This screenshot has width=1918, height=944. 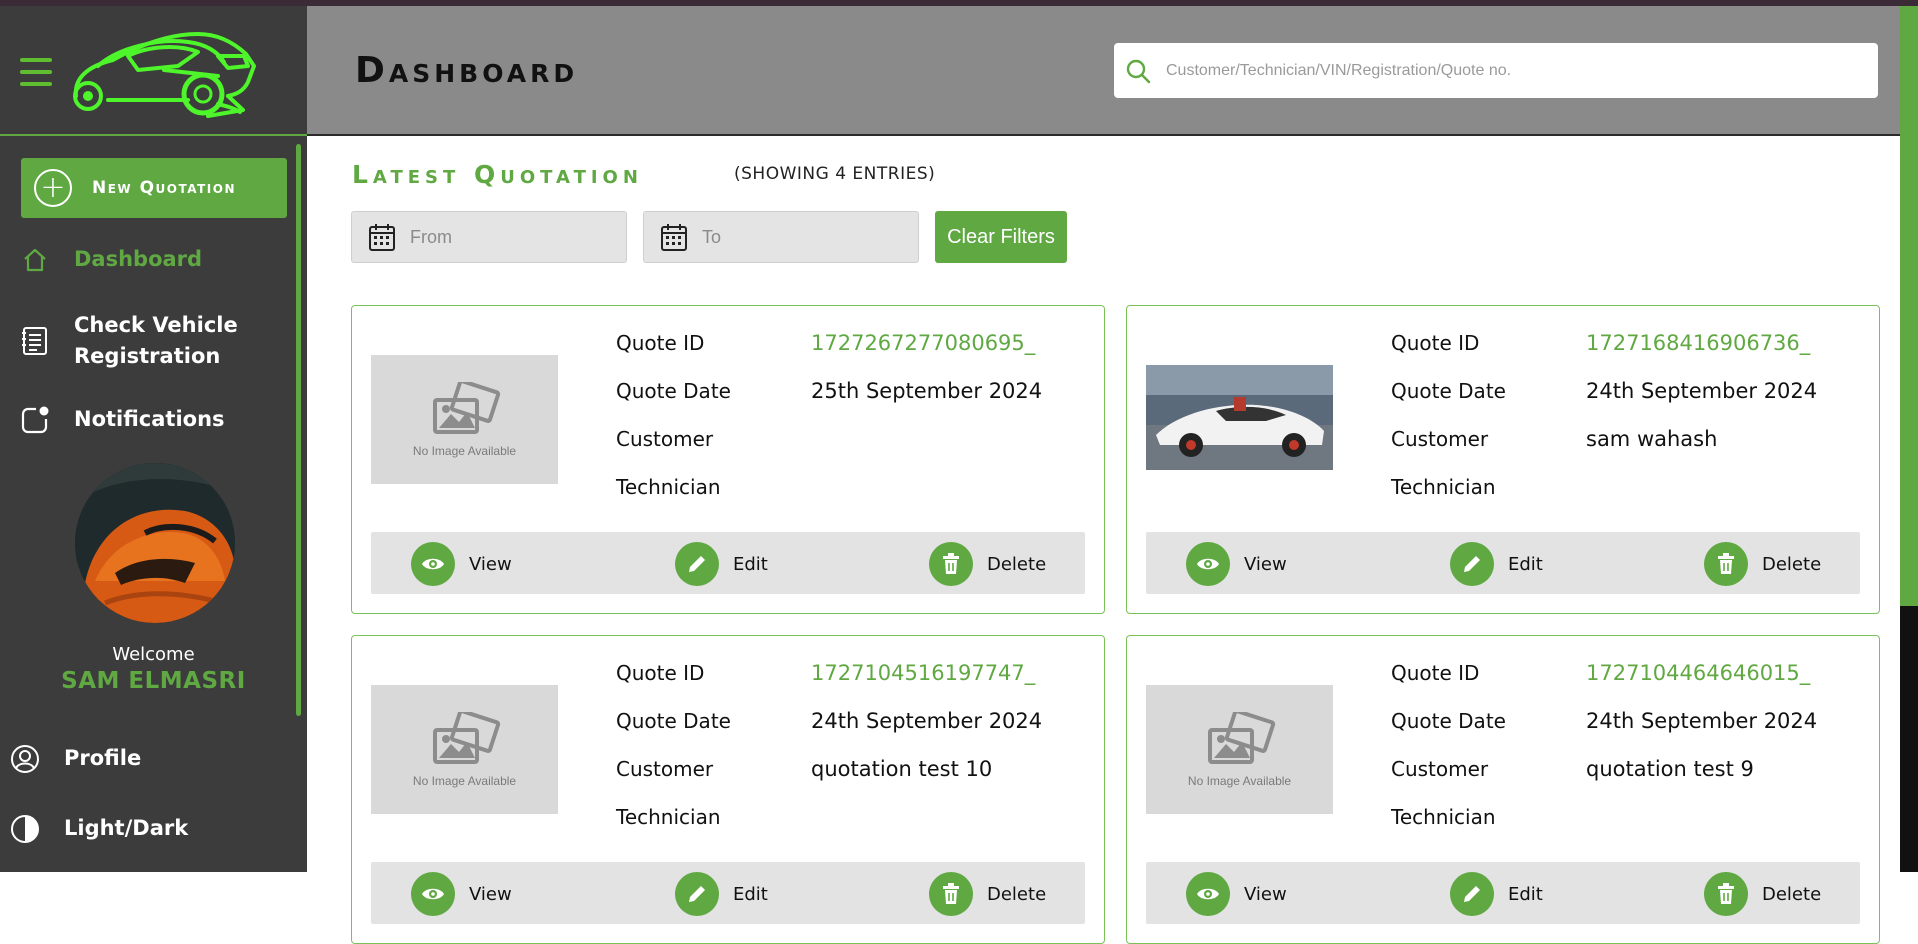 I want to click on quote-id-value: 1727104516197747_, so click(x=923, y=673).